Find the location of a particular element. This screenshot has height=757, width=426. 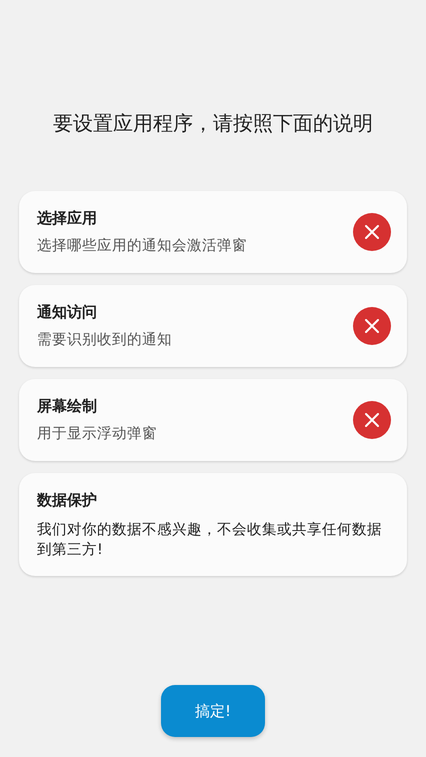

card-description: 选择哪些应用的通知会激活弹窗 is located at coordinates (142, 246).